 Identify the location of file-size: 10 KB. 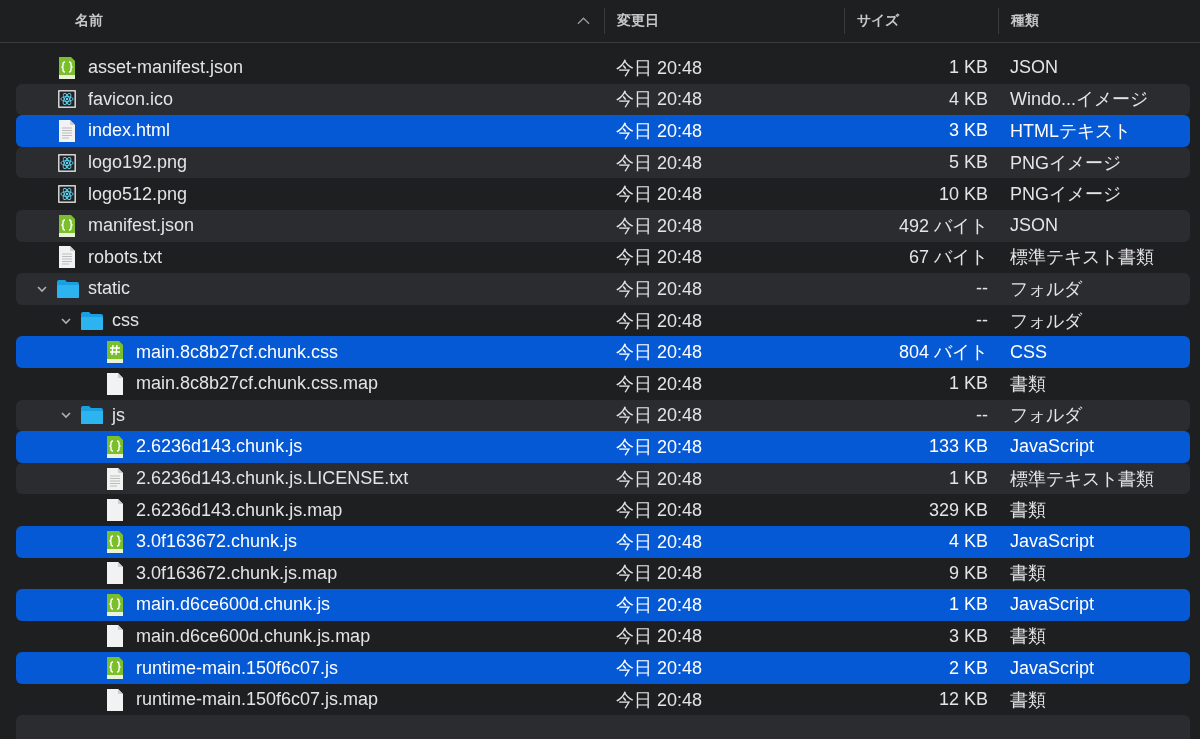
(962, 194).